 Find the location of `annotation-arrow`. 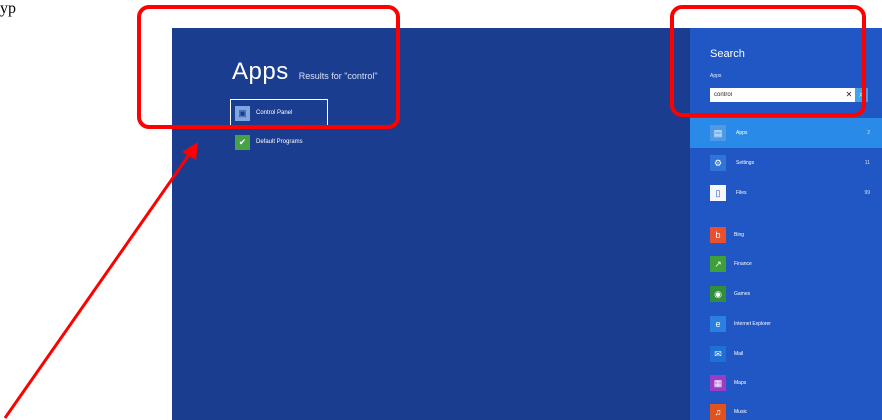

annotation-arrow is located at coordinates (100, 280).